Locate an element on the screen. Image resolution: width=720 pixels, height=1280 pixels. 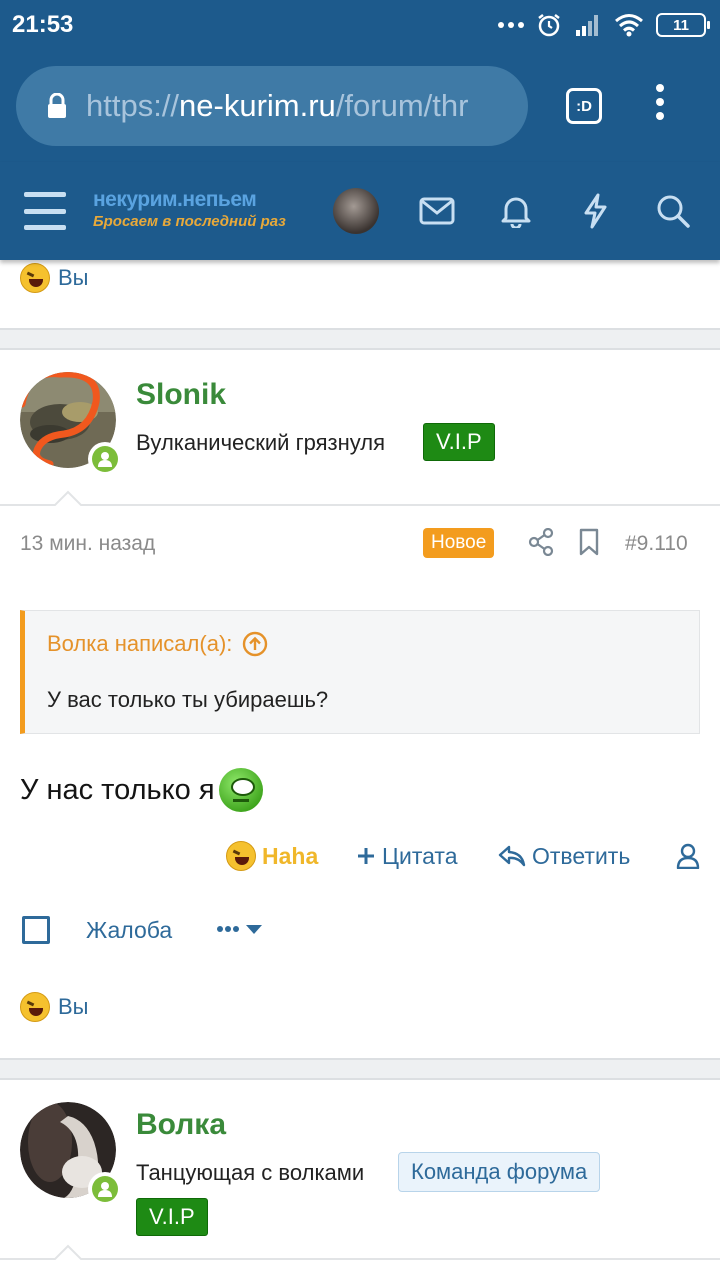
post-time: 13 мин. назад is located at coordinates (87, 544).